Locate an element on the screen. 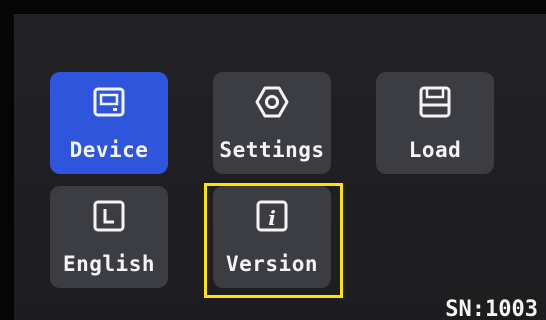 The image size is (546, 320). menu-tile-device: Device is located at coordinates (109, 123).